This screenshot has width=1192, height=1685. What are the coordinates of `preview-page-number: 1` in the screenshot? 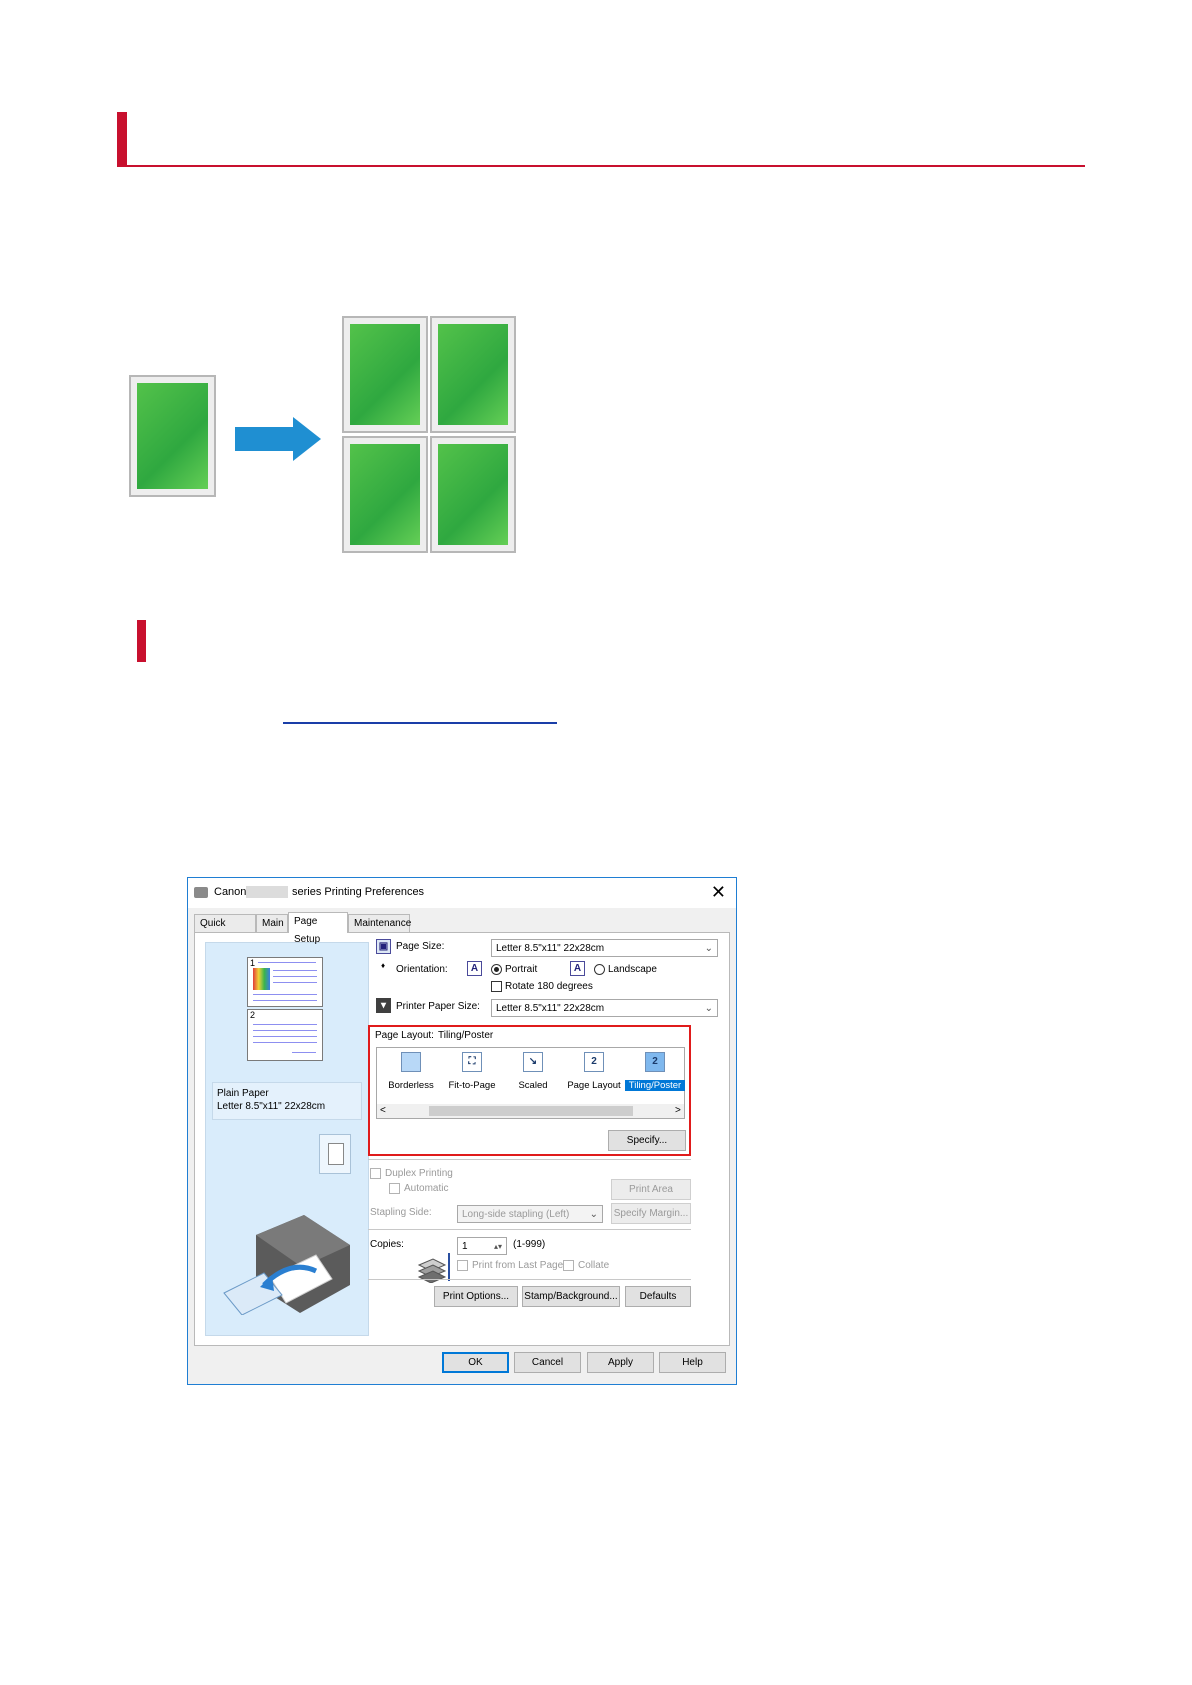 It's located at (253, 963).